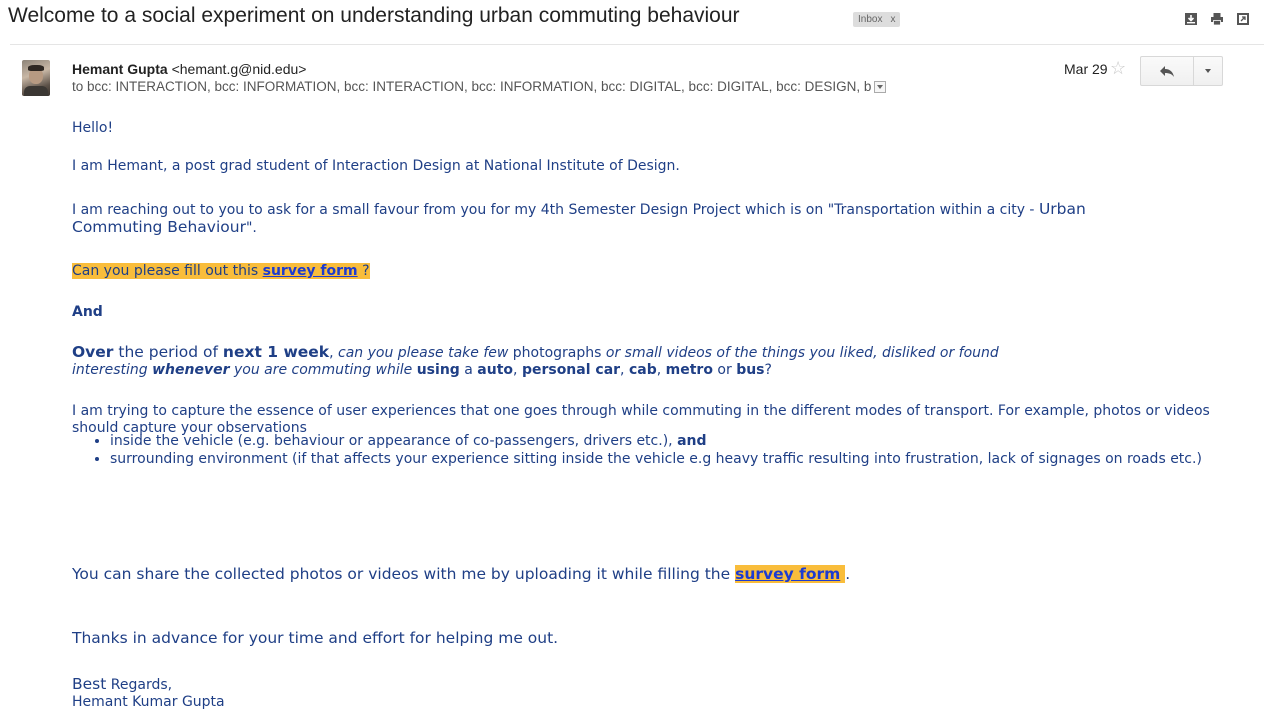 The width and height of the screenshot is (1274, 715). I want to click on text-the-period: the period of, so click(168, 352).